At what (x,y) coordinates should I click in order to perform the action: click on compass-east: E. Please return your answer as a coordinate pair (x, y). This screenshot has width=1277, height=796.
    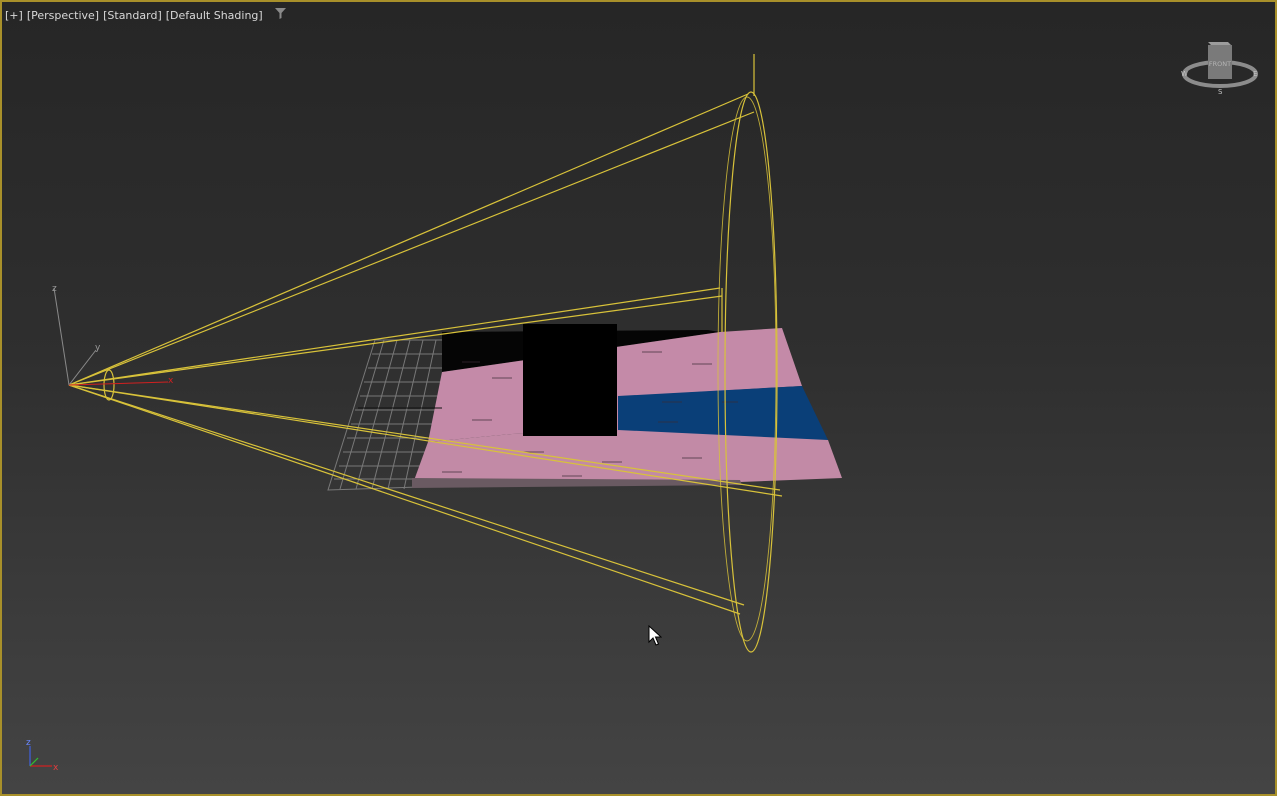
    Looking at the image, I should click on (1255, 74).